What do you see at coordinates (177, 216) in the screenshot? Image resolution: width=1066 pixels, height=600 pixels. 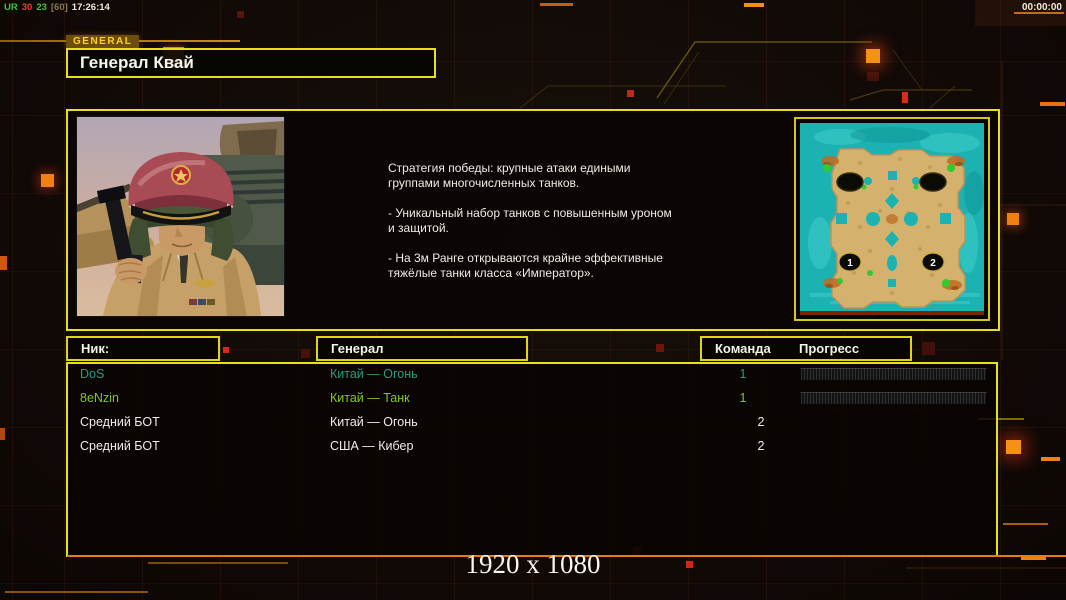 I see `general-portrait-image` at bounding box center [177, 216].